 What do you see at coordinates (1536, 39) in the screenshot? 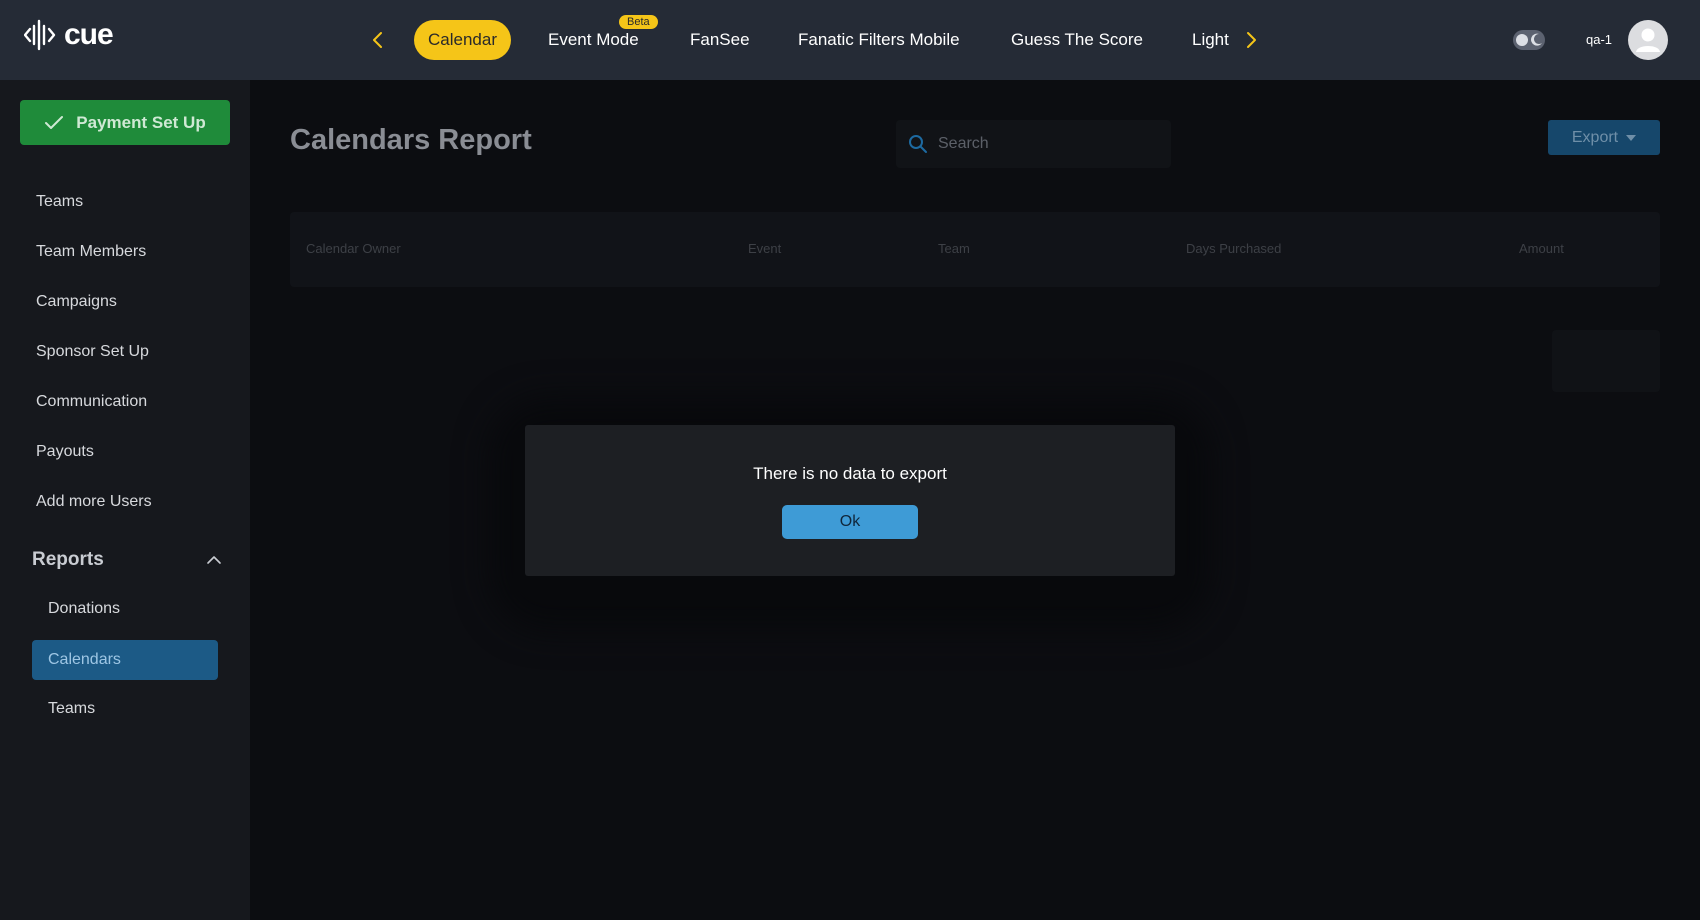
I see `moon-icon` at bounding box center [1536, 39].